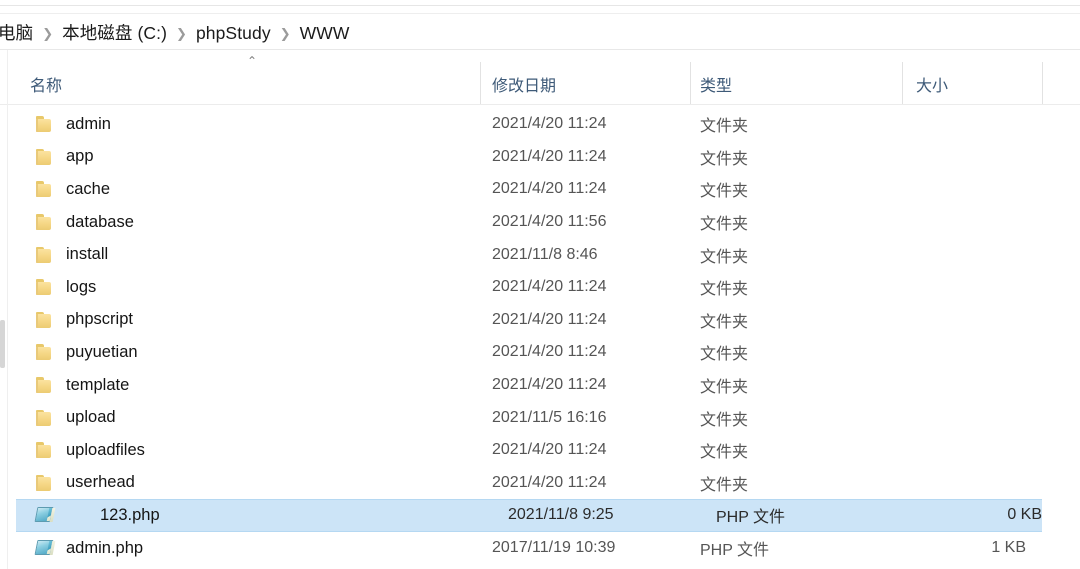  Describe the element at coordinates (932, 83) in the screenshot. I see `column-header-size: 大小` at that location.